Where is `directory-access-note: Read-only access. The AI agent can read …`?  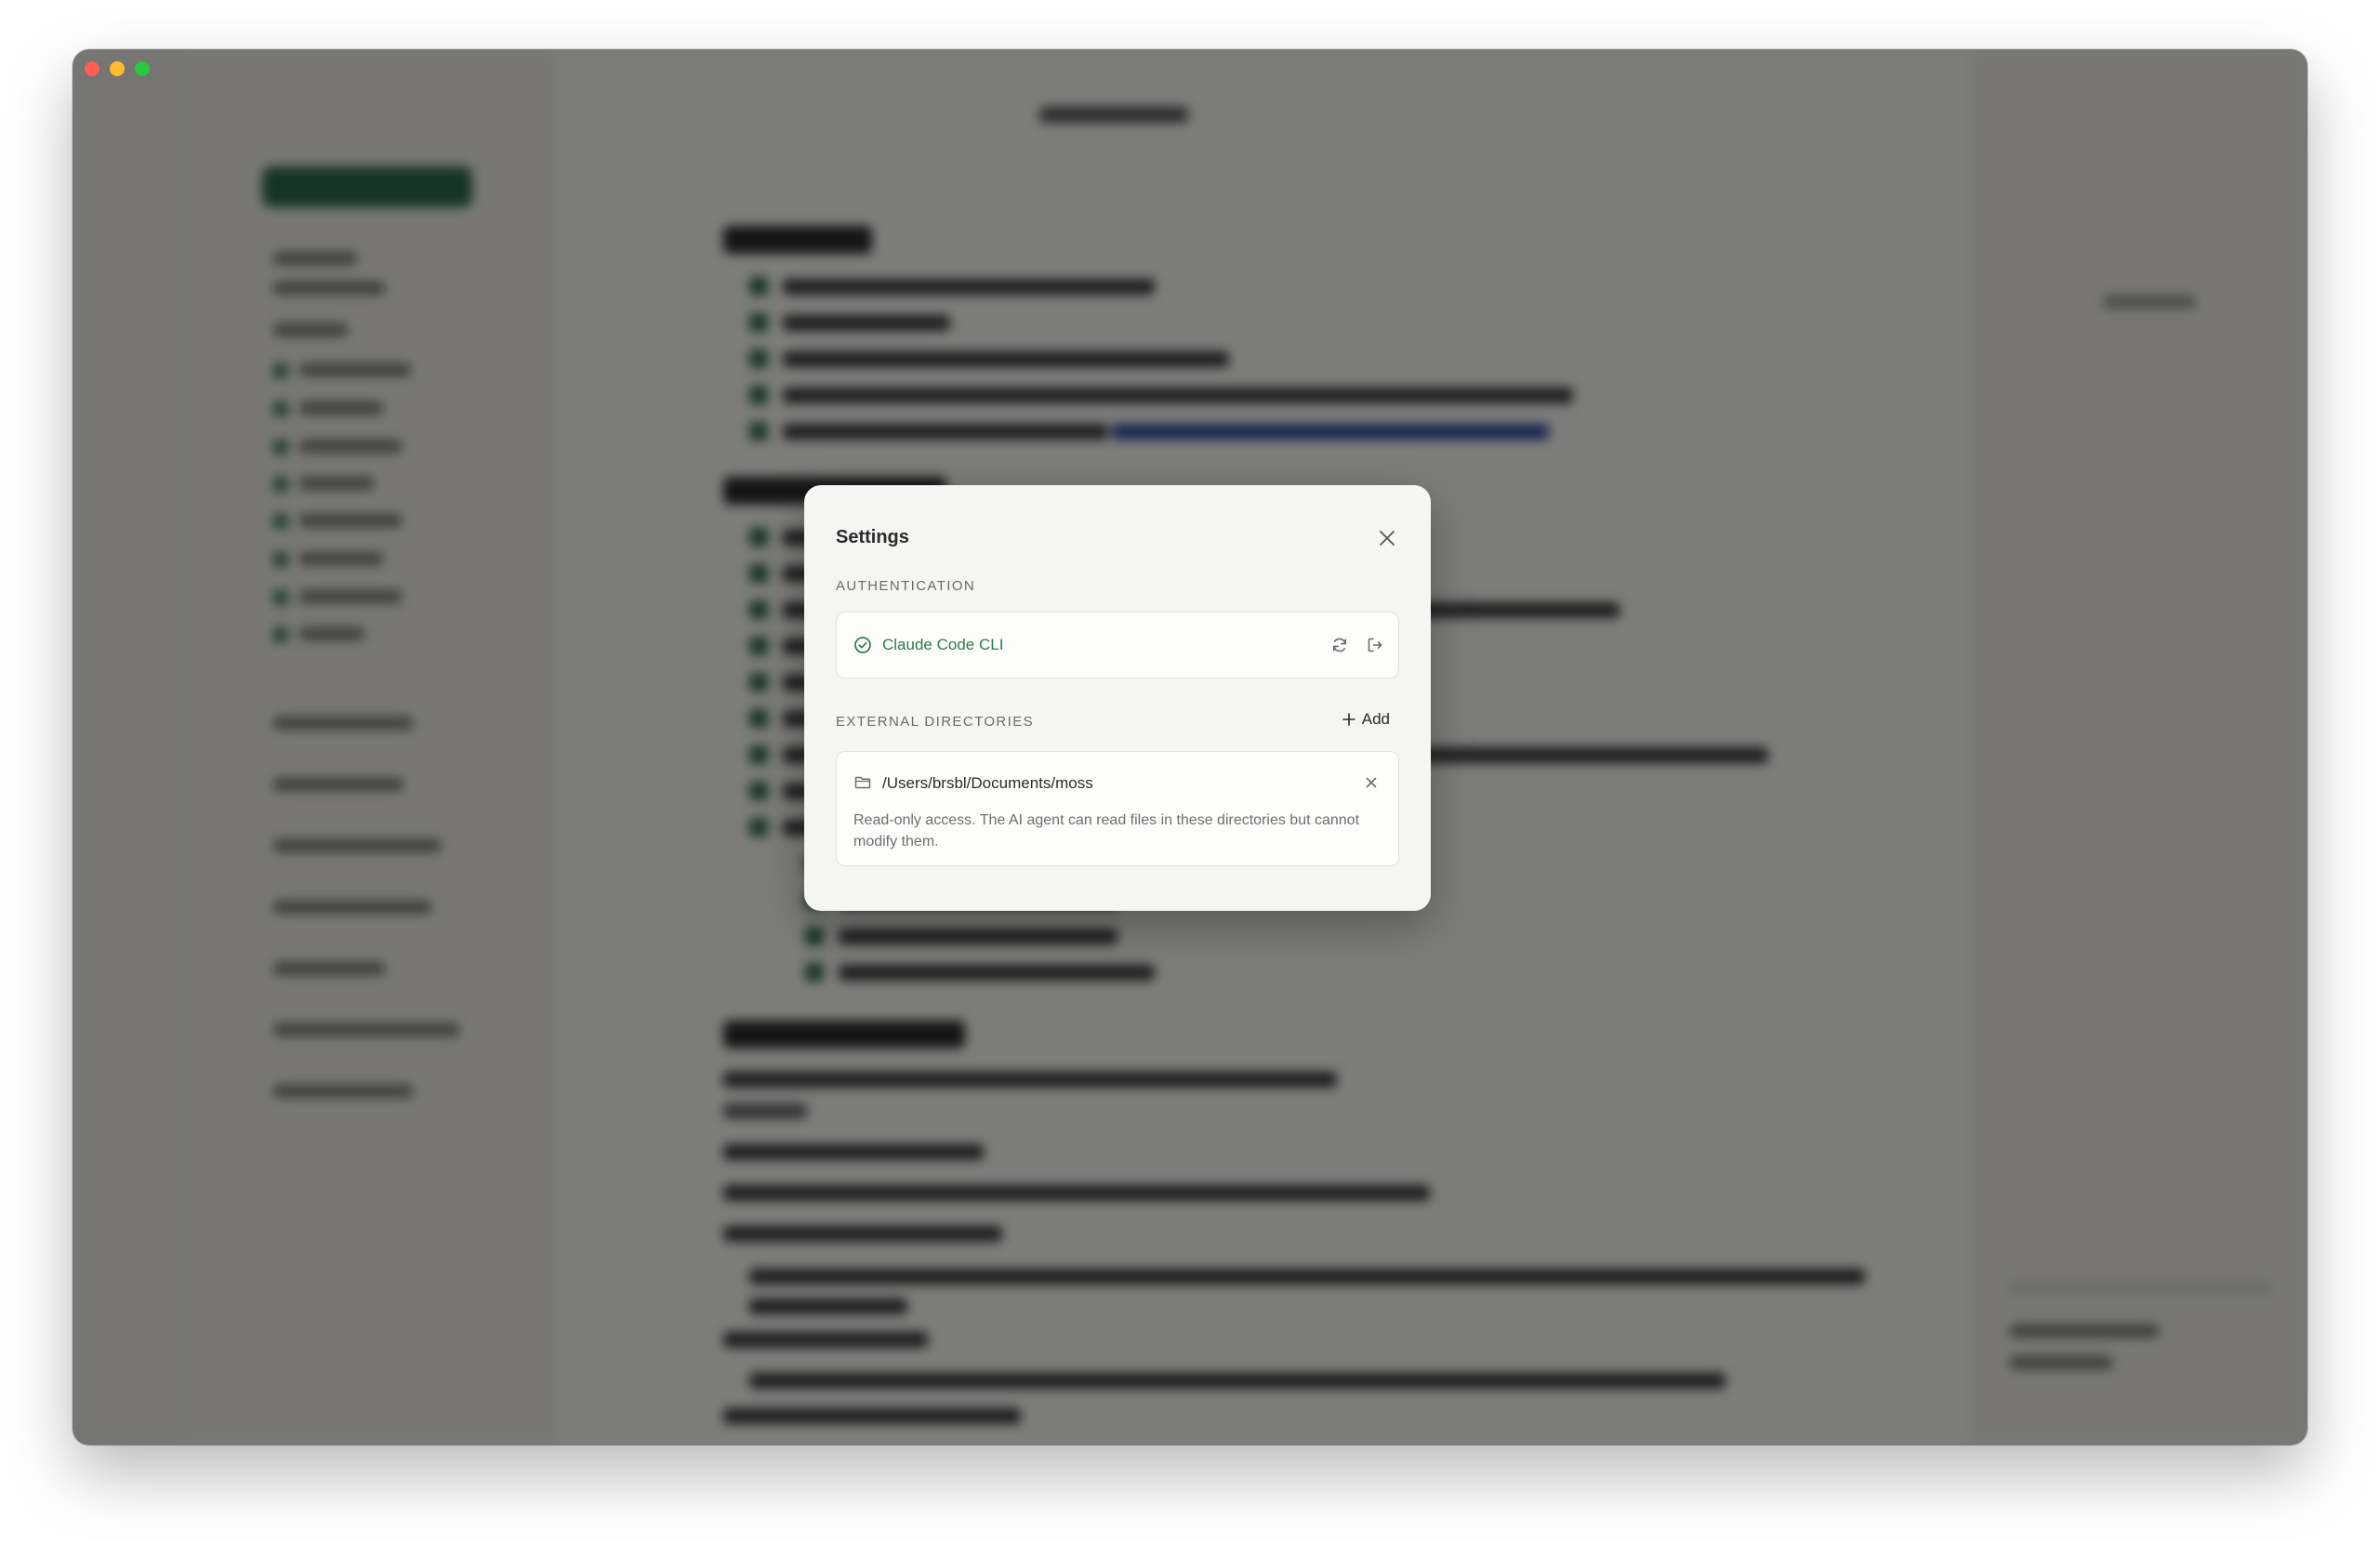
directory-access-note: Read-only access. The AI agent can read … is located at coordinates (1106, 831).